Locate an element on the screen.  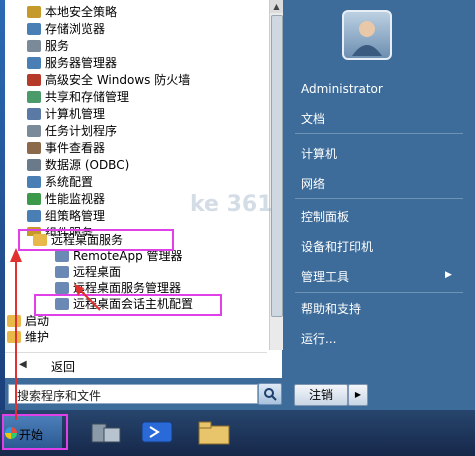
program-system-config: 系统配置 is located at coordinates (60, 182).